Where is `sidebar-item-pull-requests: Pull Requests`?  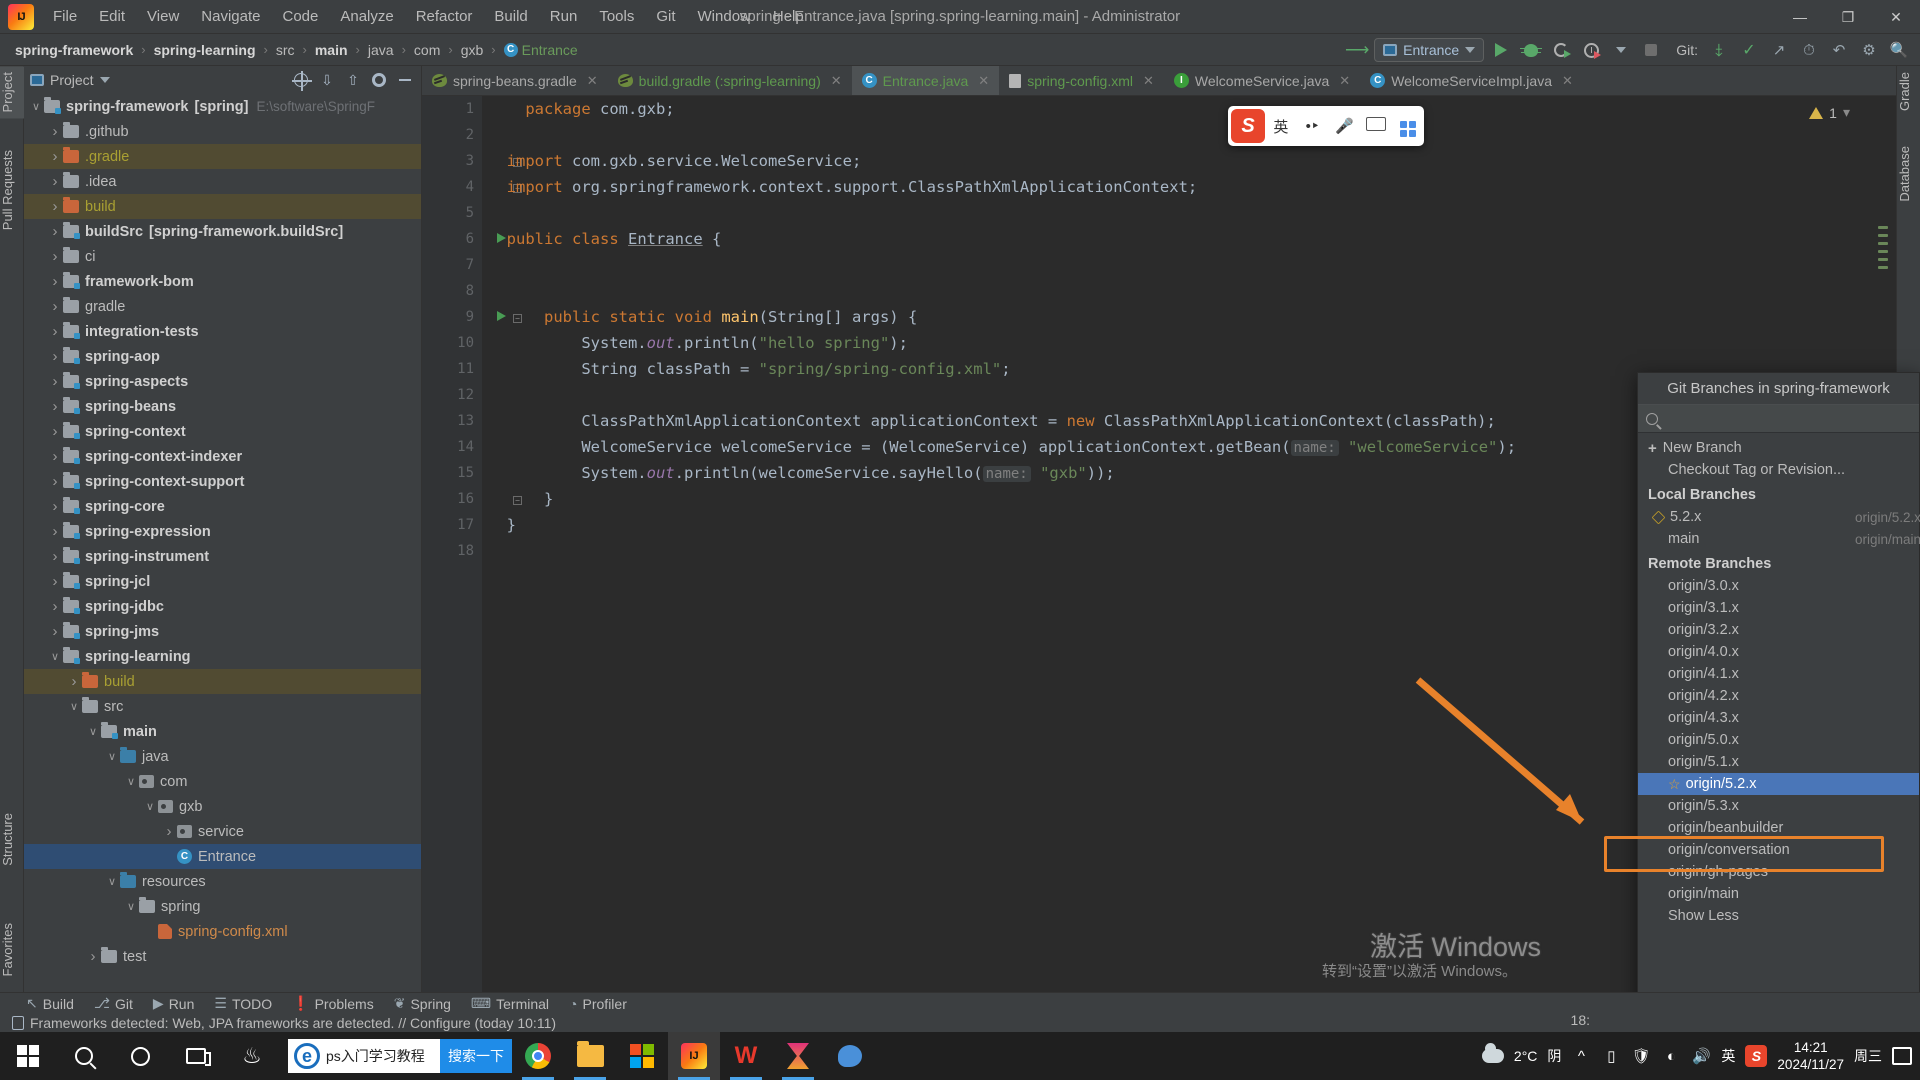 sidebar-item-pull-requests: Pull Requests is located at coordinates (12, 190).